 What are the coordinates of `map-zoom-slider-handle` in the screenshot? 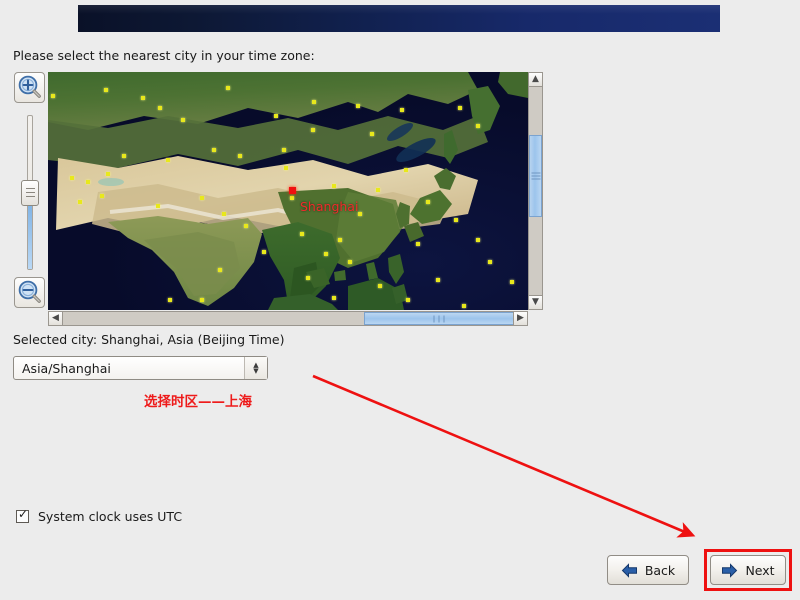 It's located at (30, 193).